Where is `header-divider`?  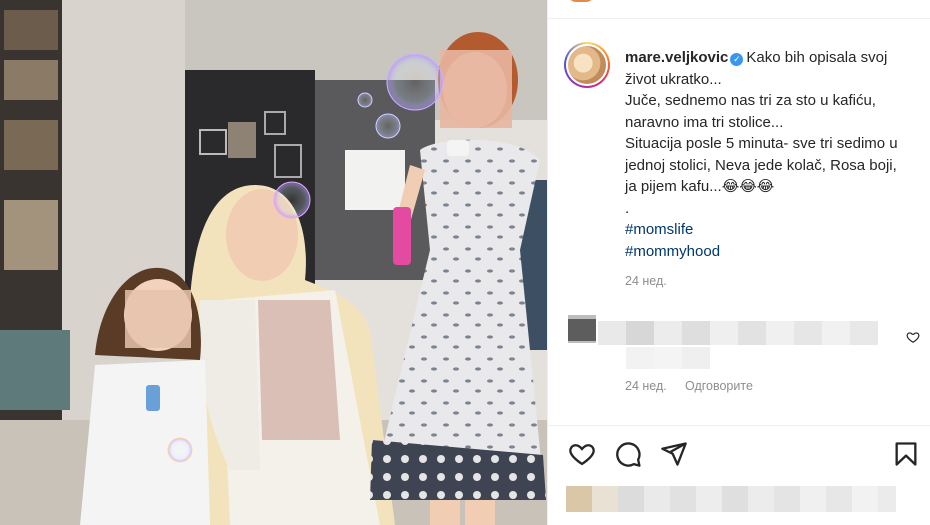 header-divider is located at coordinates (739, 18).